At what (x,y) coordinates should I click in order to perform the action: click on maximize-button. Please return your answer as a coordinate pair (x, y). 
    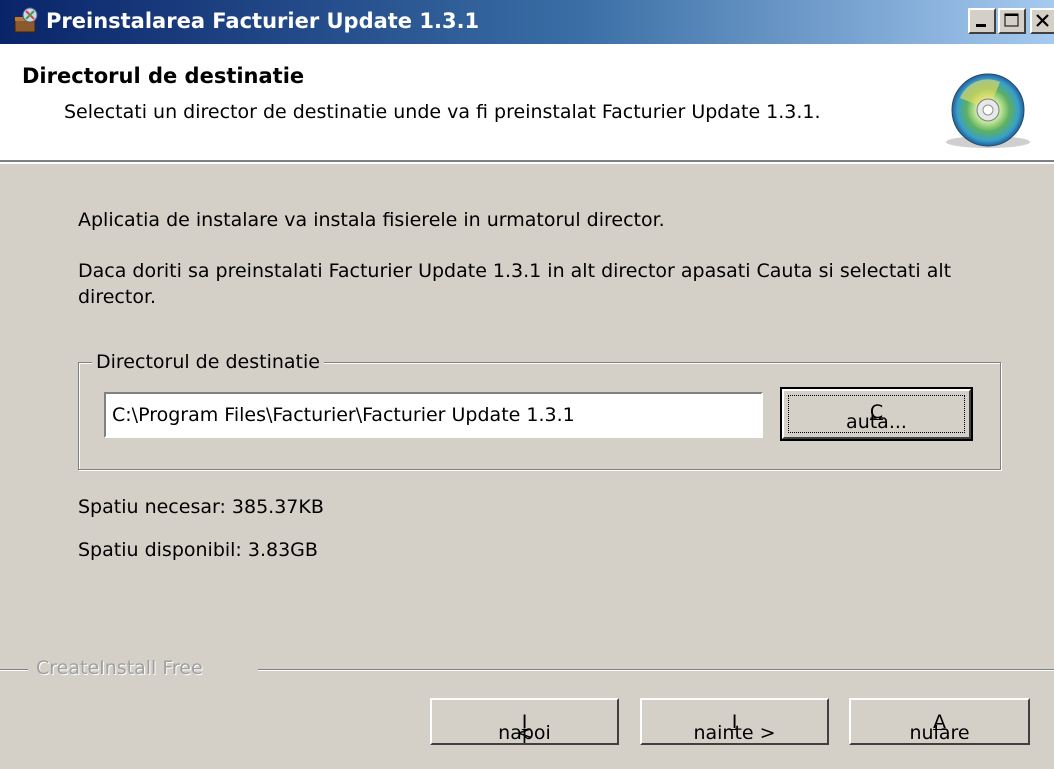
    Looking at the image, I should click on (1012, 21).